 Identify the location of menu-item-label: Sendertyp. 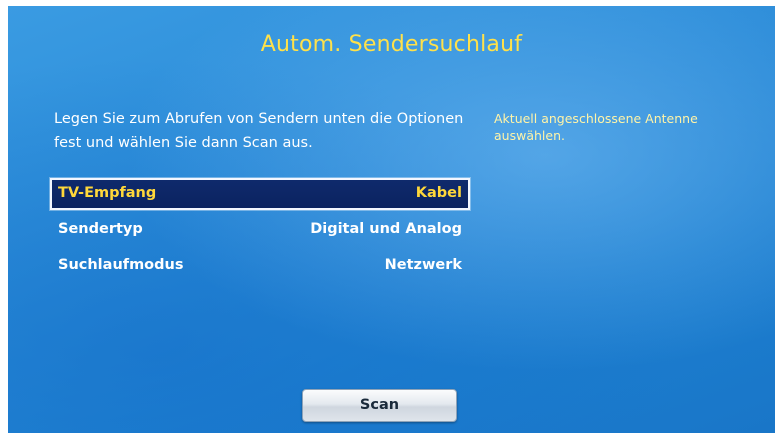
(100, 229).